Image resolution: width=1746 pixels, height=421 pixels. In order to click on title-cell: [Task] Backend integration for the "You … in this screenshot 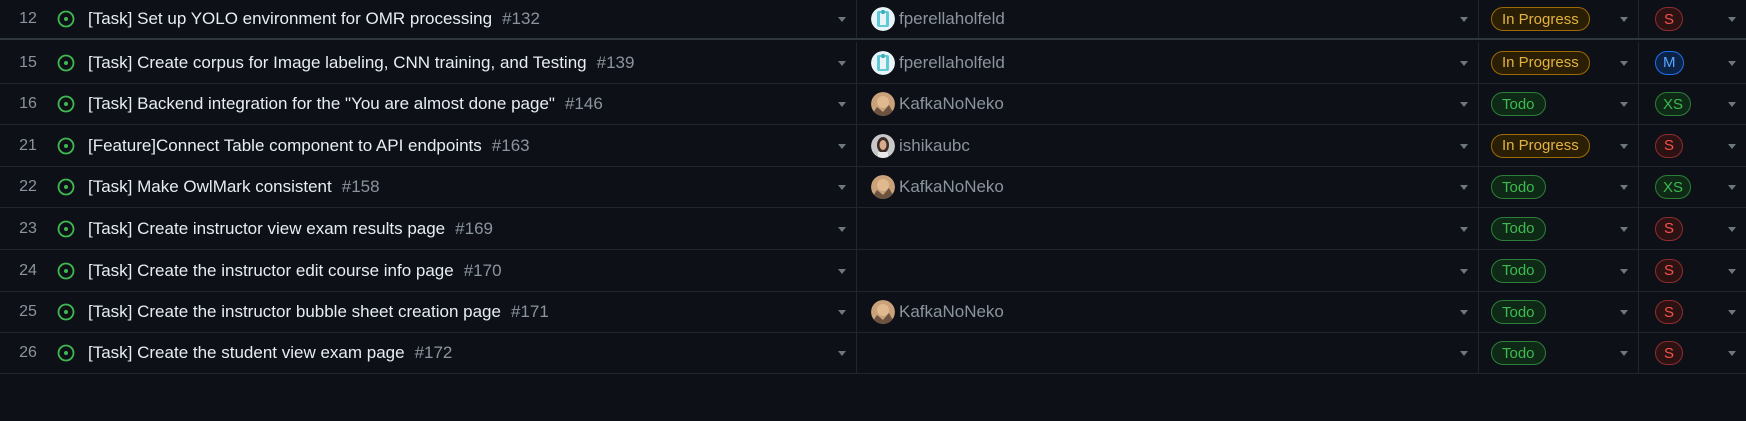, I will do `click(454, 104)`.